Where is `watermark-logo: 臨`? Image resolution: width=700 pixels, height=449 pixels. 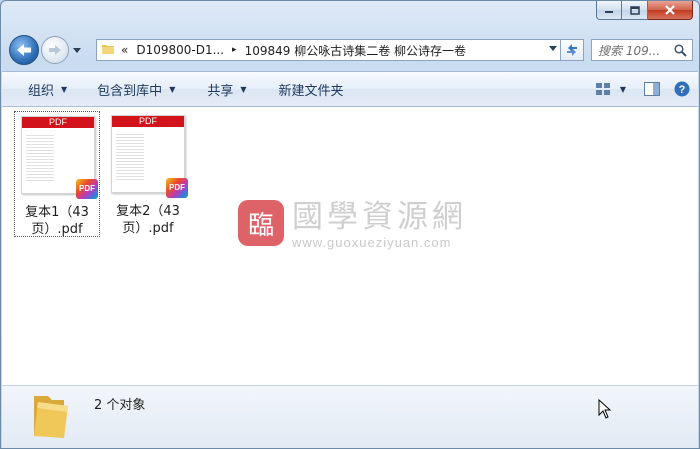 watermark-logo: 臨 is located at coordinates (261, 223).